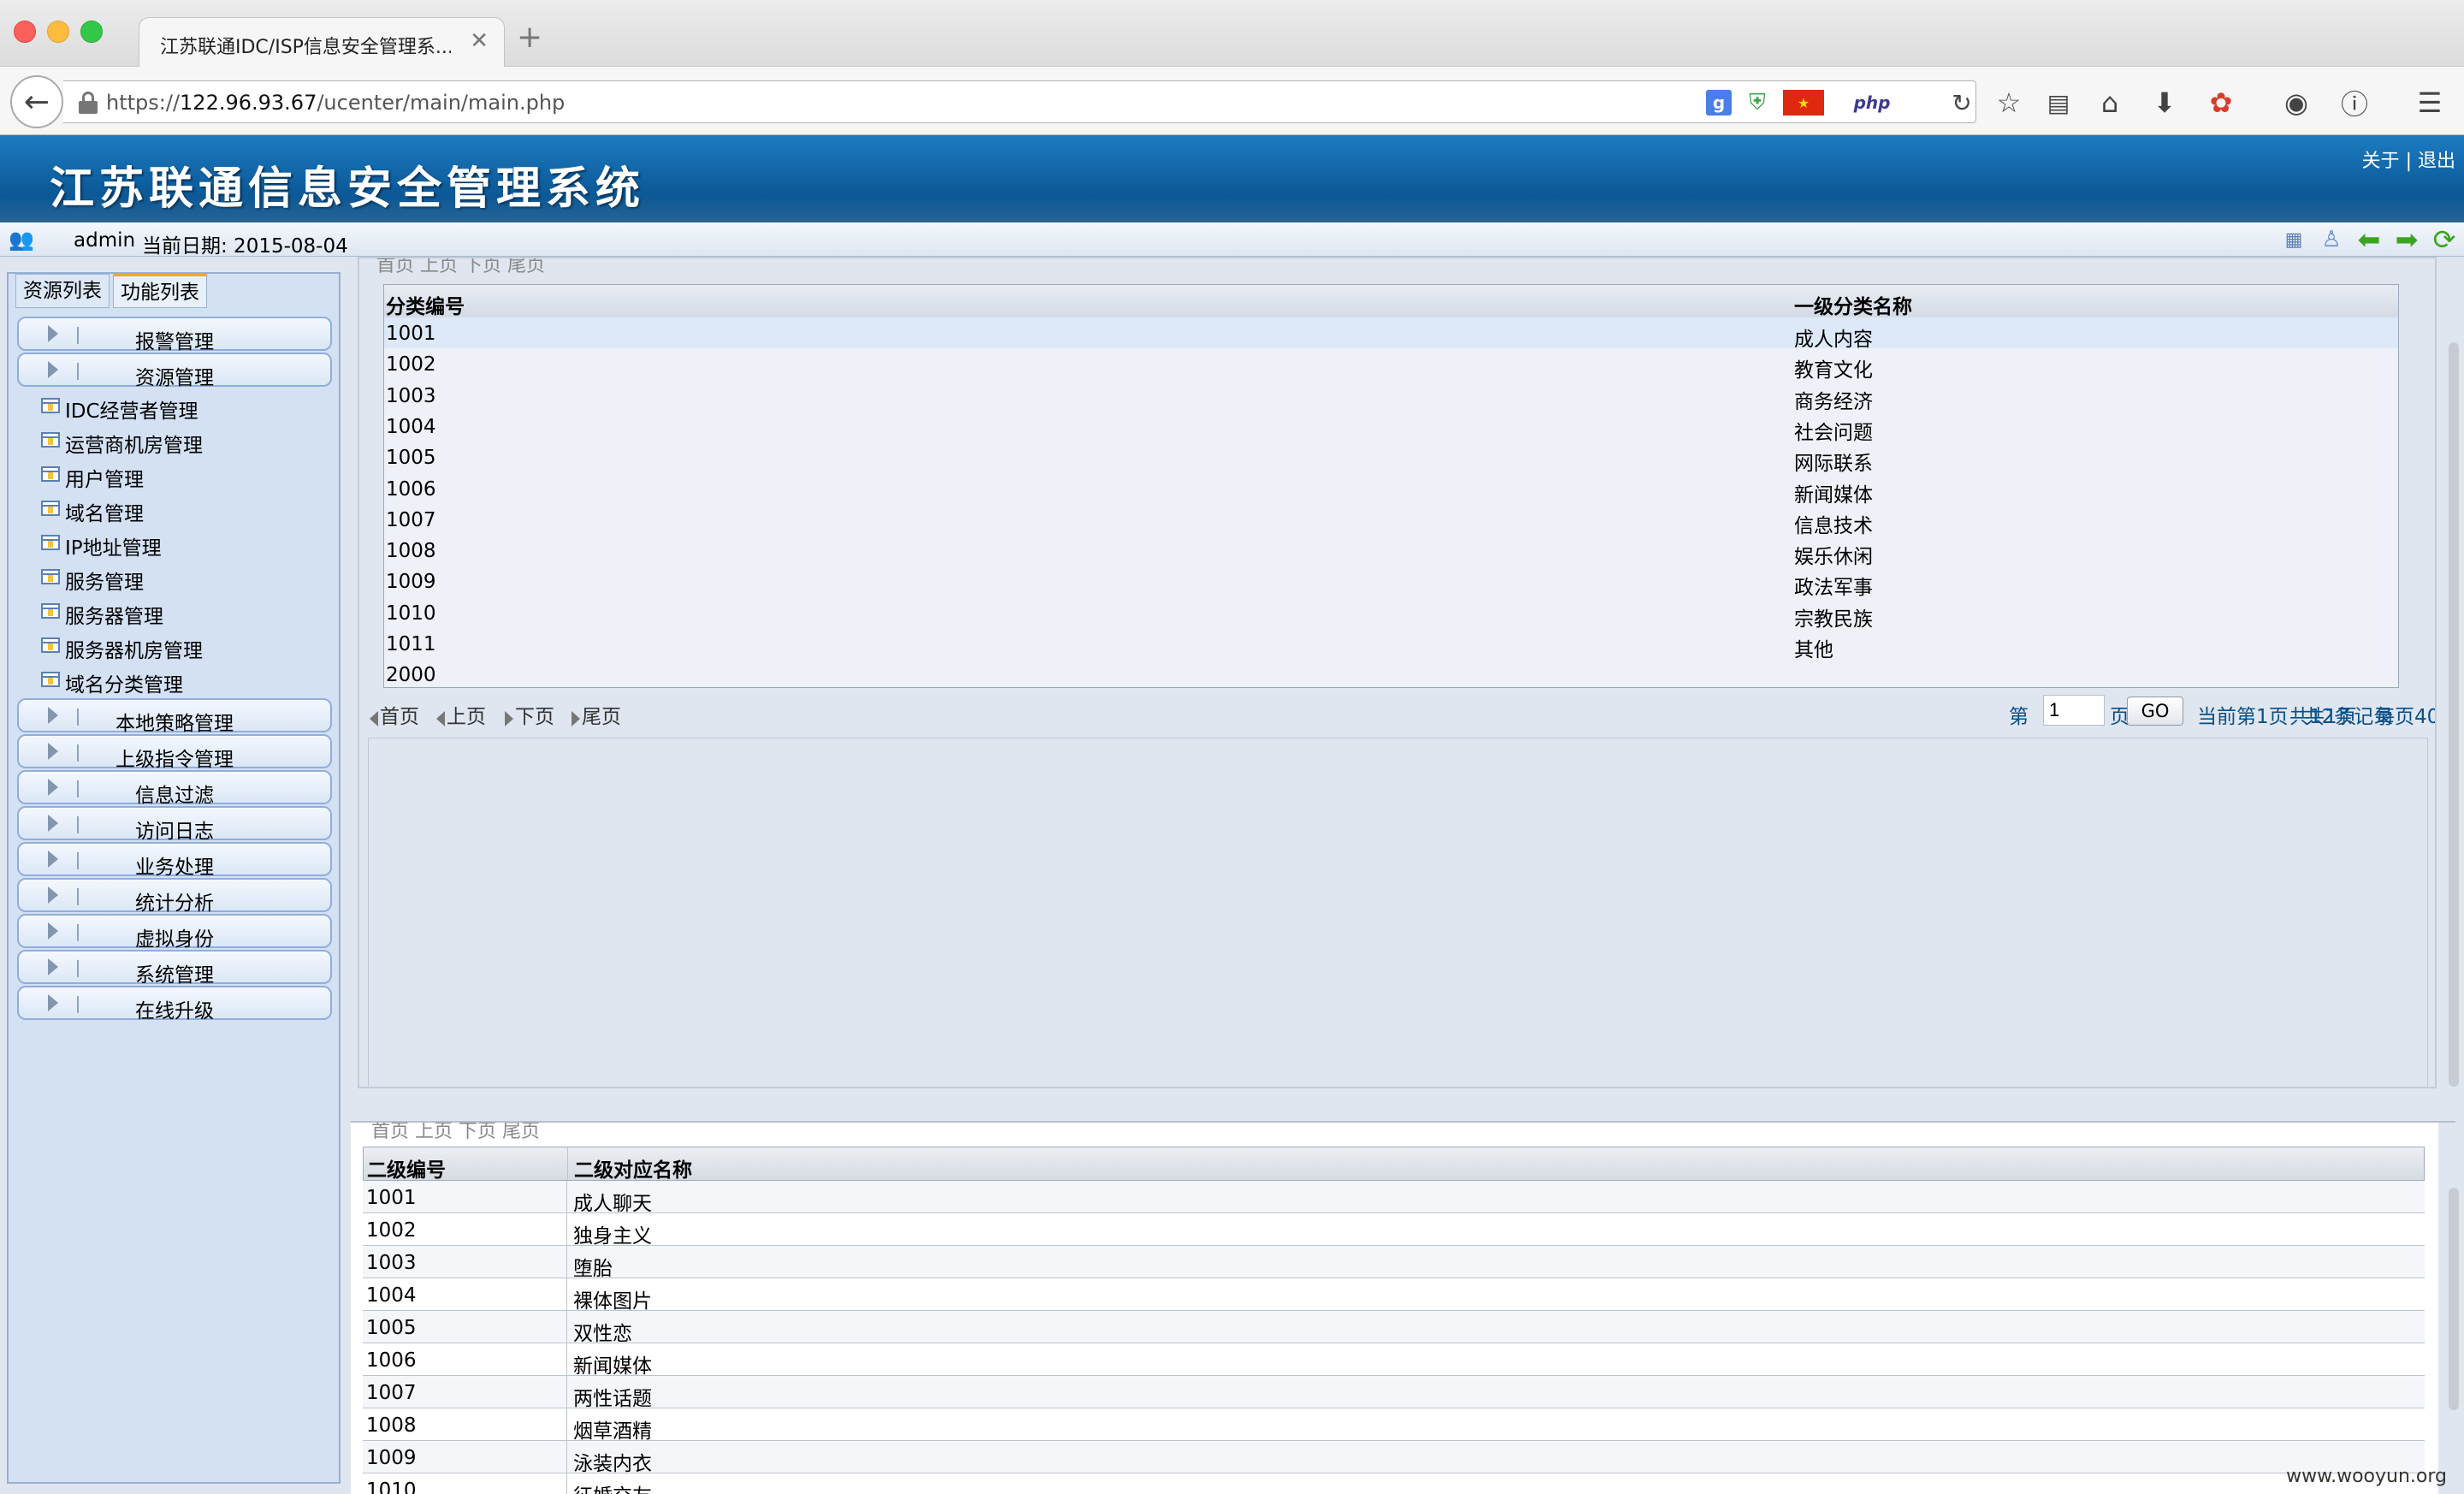 The image size is (2464, 1494). What do you see at coordinates (1962, 103) in the screenshot?
I see `reload-icon: ↻` at bounding box center [1962, 103].